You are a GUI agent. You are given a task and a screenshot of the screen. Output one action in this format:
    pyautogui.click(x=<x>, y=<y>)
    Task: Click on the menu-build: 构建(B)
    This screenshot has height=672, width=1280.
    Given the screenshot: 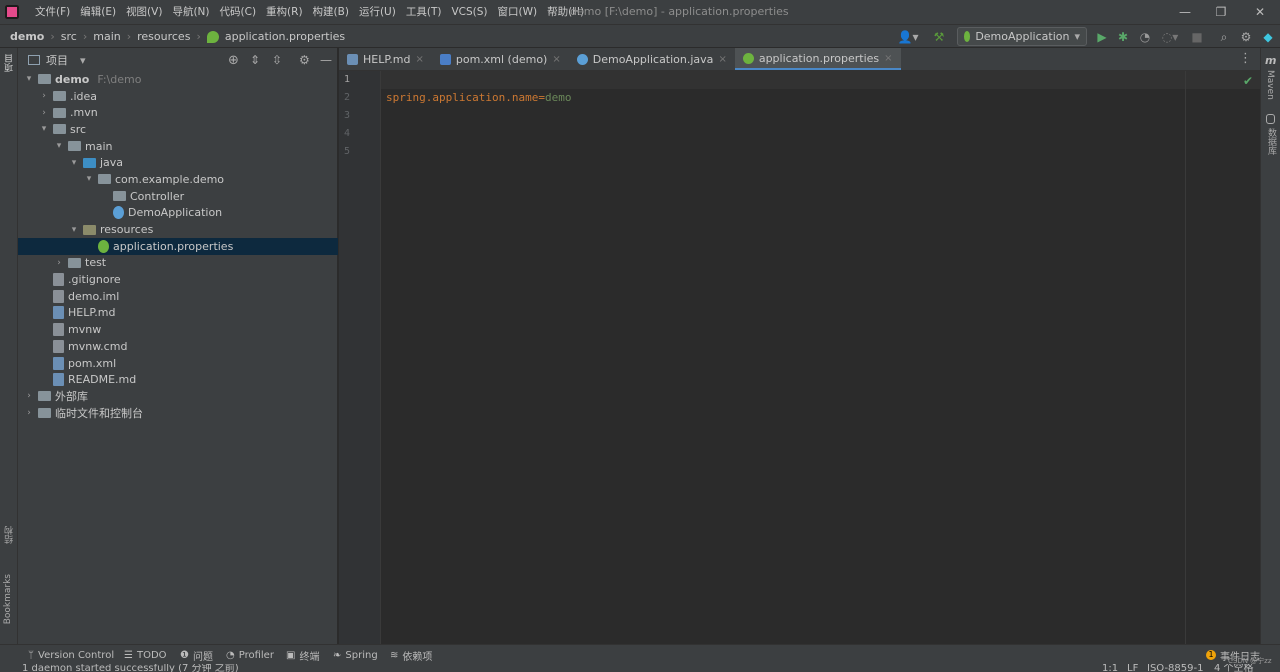 What is the action you would take?
    pyautogui.click(x=331, y=12)
    